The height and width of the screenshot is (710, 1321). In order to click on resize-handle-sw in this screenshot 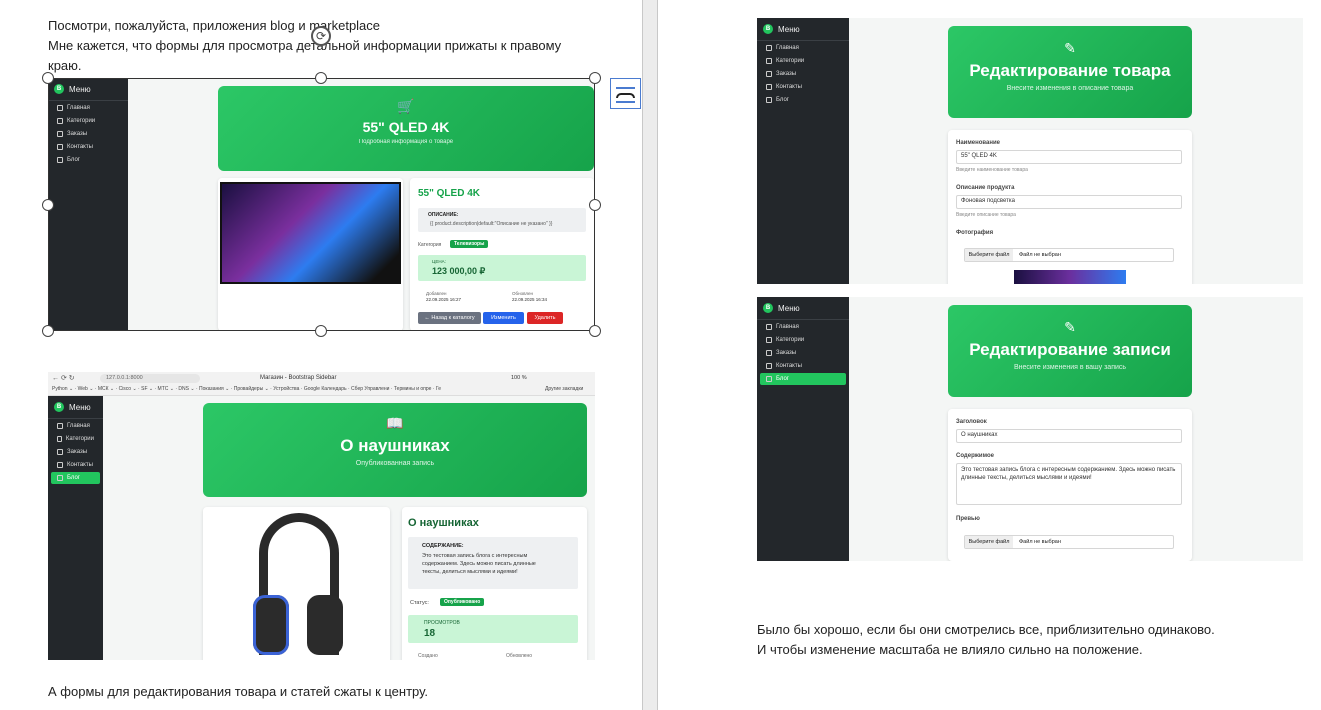, I will do `click(48, 331)`.